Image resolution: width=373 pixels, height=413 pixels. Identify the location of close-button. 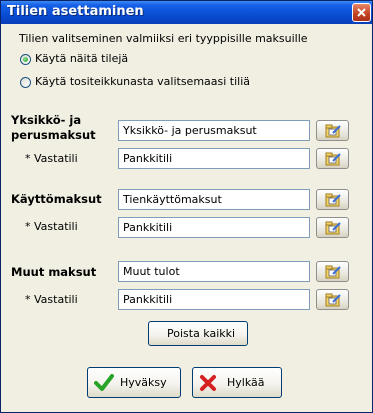
(361, 12).